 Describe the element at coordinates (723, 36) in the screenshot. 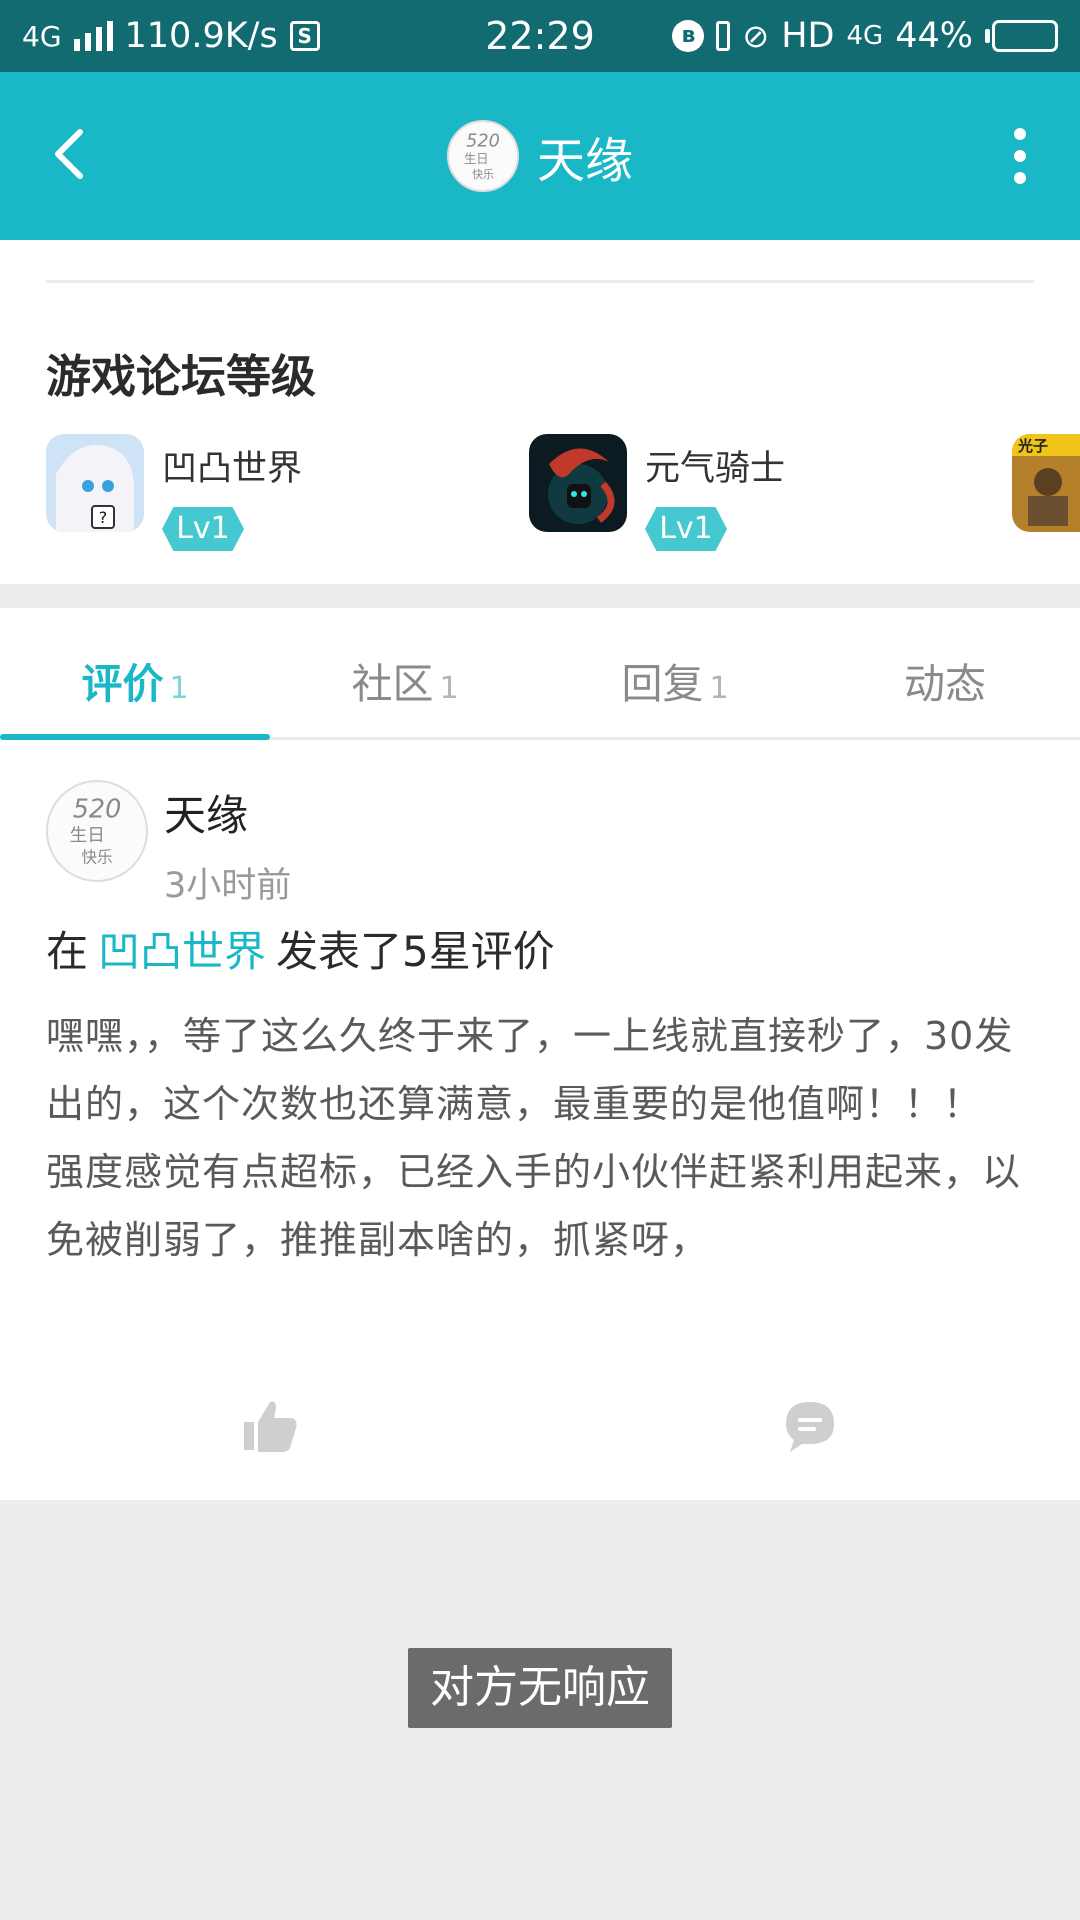

I see `vibrate-icon` at that location.